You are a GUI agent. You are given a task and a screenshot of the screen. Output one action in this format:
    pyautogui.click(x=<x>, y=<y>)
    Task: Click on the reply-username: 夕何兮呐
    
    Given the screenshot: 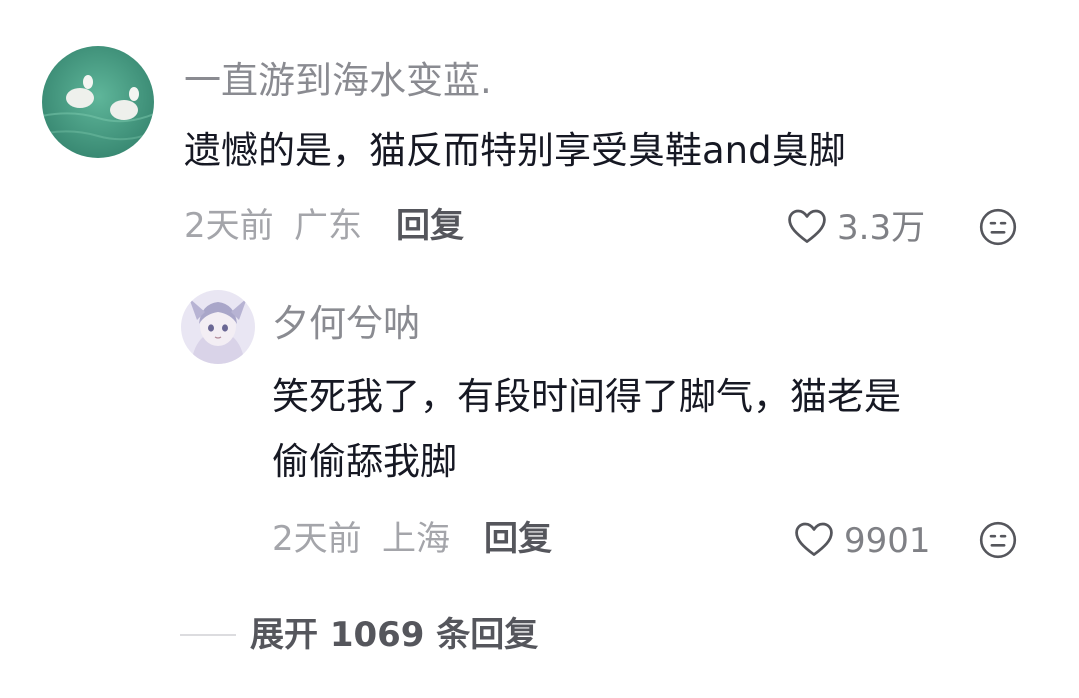 What is the action you would take?
    pyautogui.click(x=346, y=323)
    